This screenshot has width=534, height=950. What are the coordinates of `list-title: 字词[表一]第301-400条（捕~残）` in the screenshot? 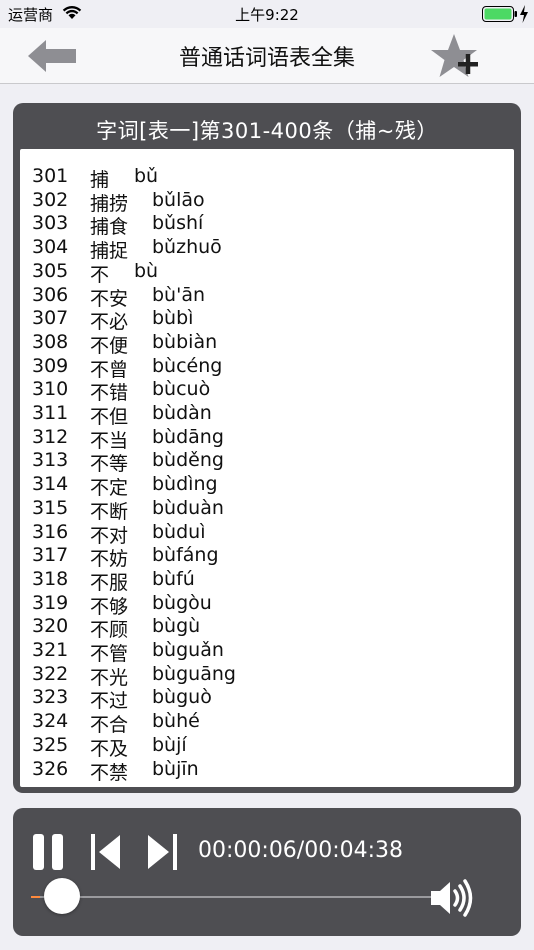 It's located at (267, 131).